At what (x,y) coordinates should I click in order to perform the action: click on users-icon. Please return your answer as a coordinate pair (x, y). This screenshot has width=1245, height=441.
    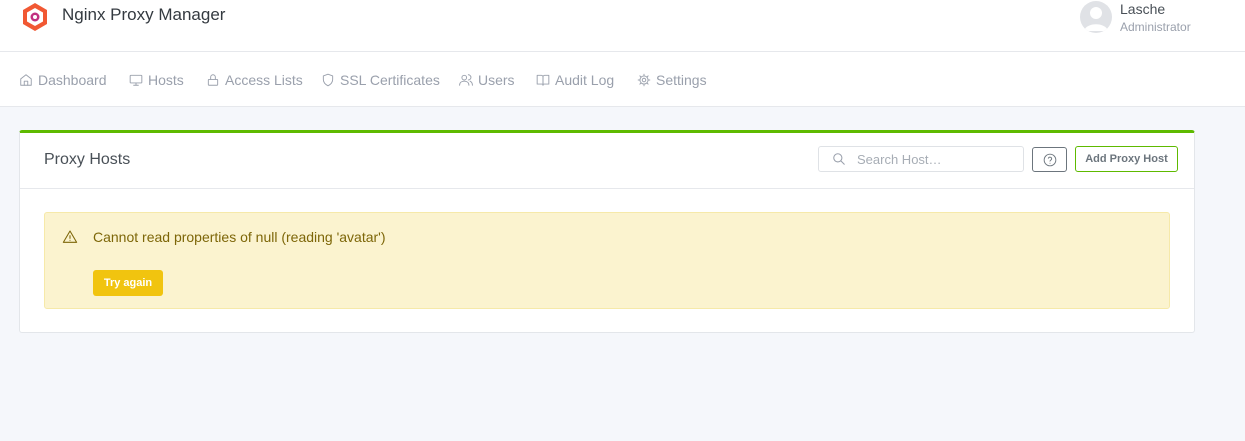
    Looking at the image, I should click on (466, 80).